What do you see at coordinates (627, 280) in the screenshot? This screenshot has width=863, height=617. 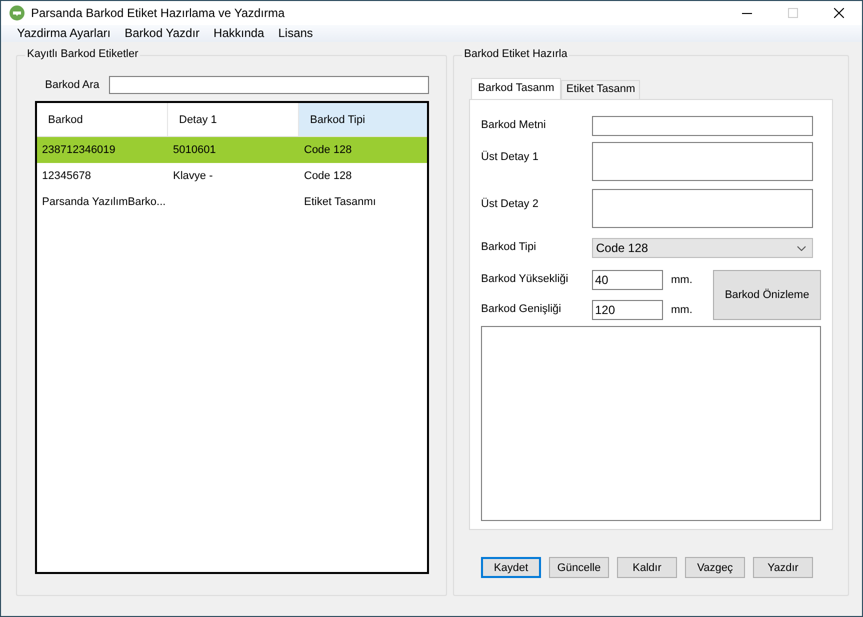 I see `number-field: 40` at bounding box center [627, 280].